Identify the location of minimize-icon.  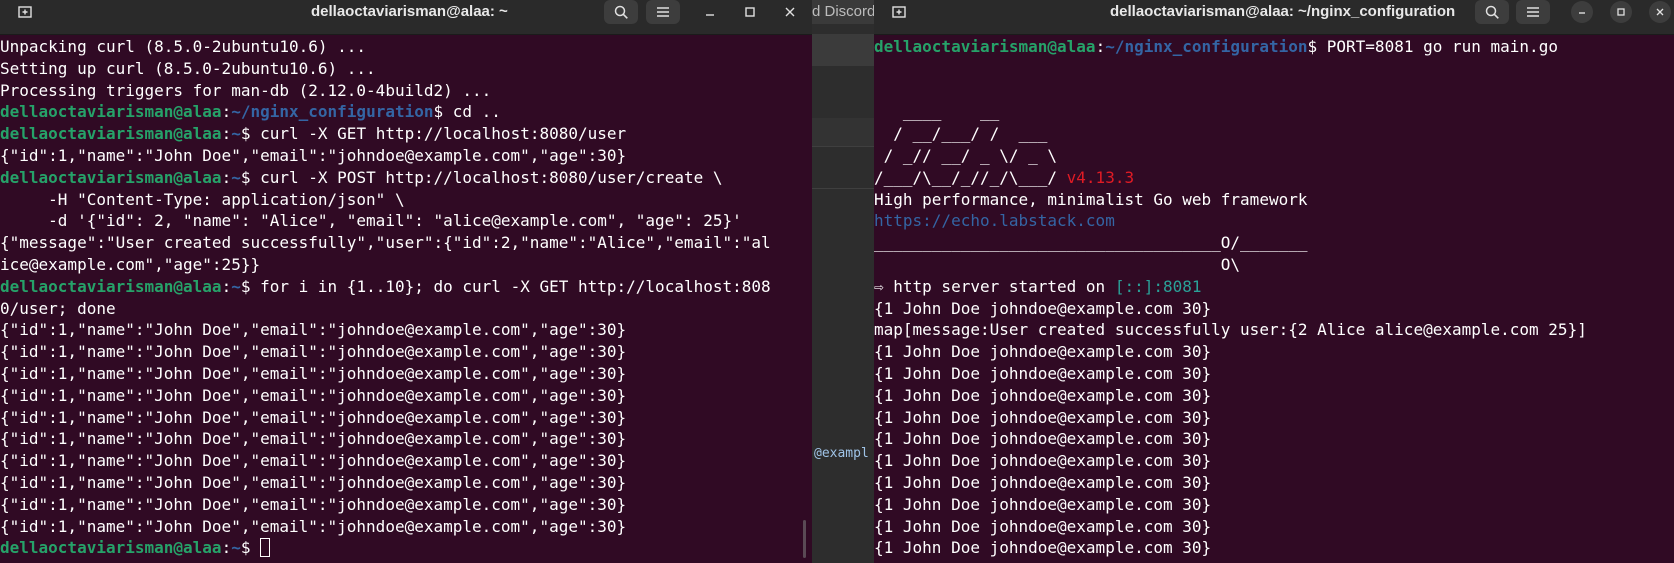
(1582, 13).